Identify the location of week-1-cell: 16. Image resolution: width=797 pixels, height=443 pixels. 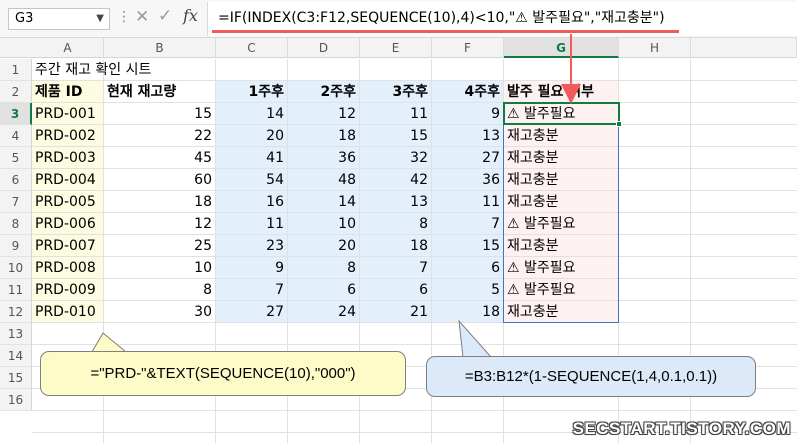
(252, 202).